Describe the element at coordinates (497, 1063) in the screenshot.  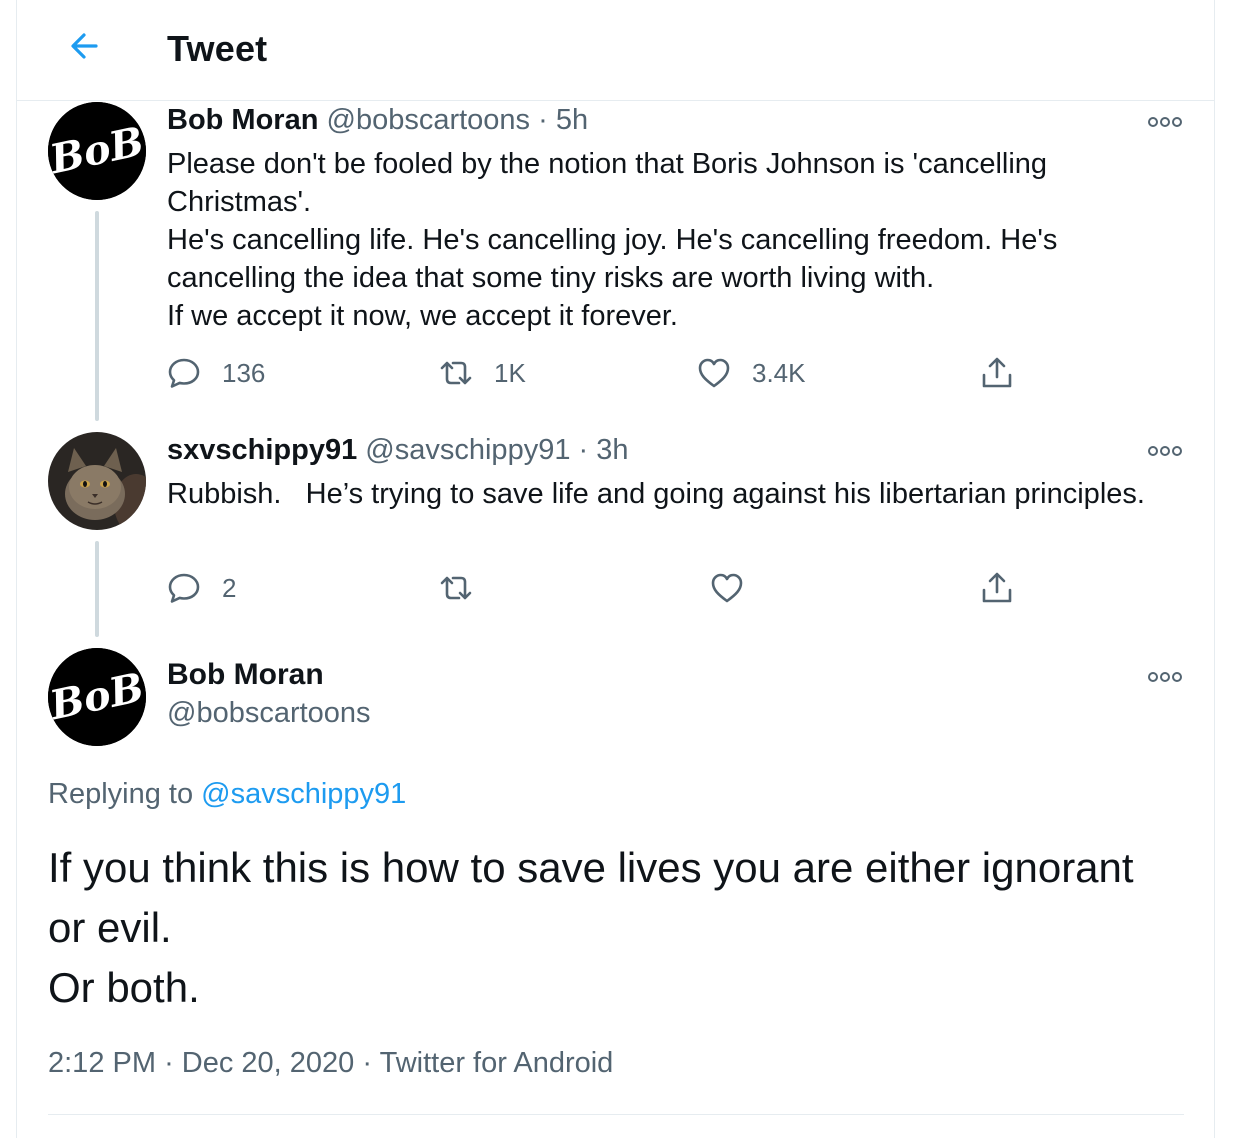
I see `tweet-source: Twitter for Android` at that location.